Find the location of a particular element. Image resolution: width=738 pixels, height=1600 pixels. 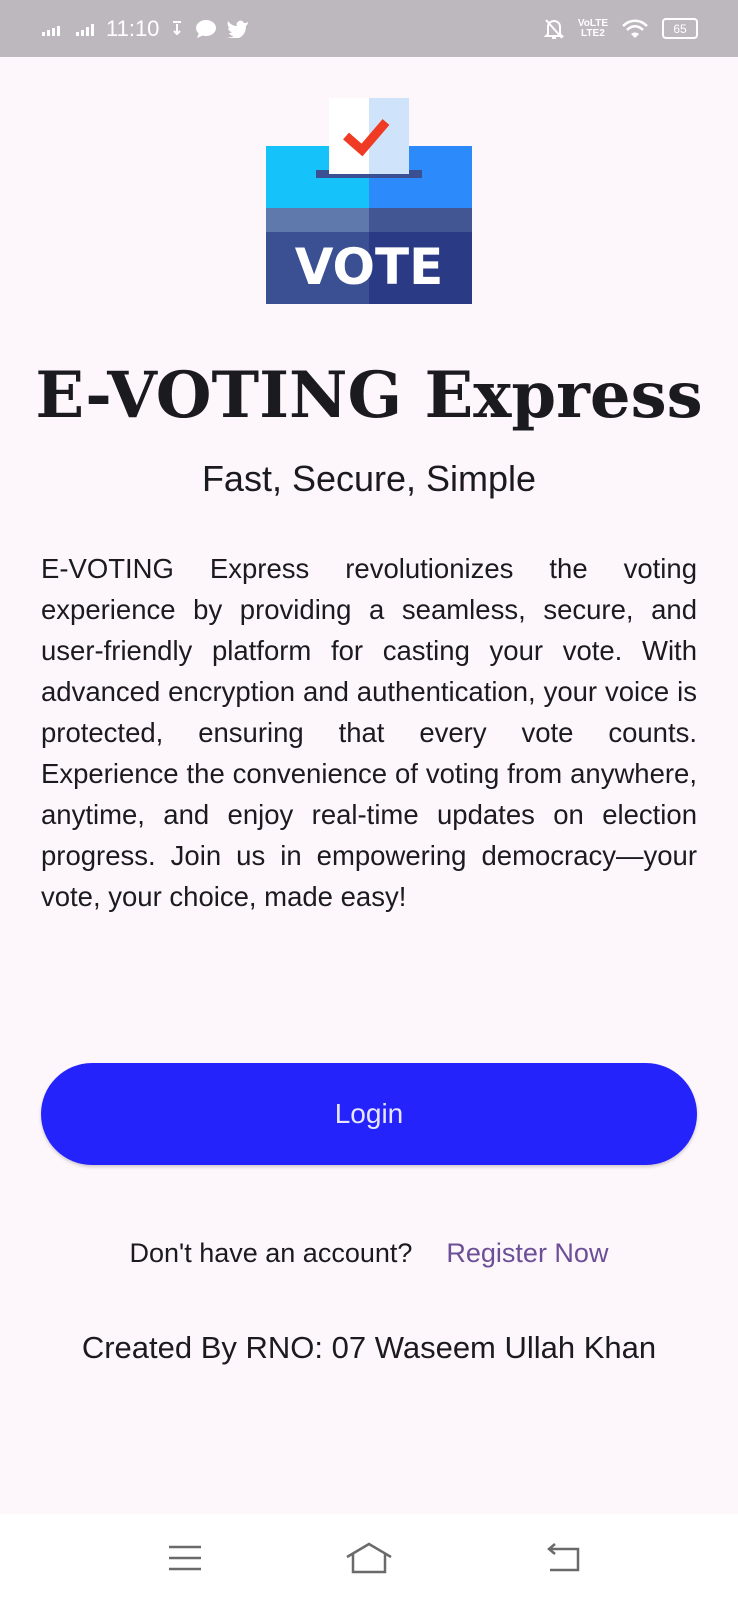

status-left: 11:10 is located at coordinates (145, 28).